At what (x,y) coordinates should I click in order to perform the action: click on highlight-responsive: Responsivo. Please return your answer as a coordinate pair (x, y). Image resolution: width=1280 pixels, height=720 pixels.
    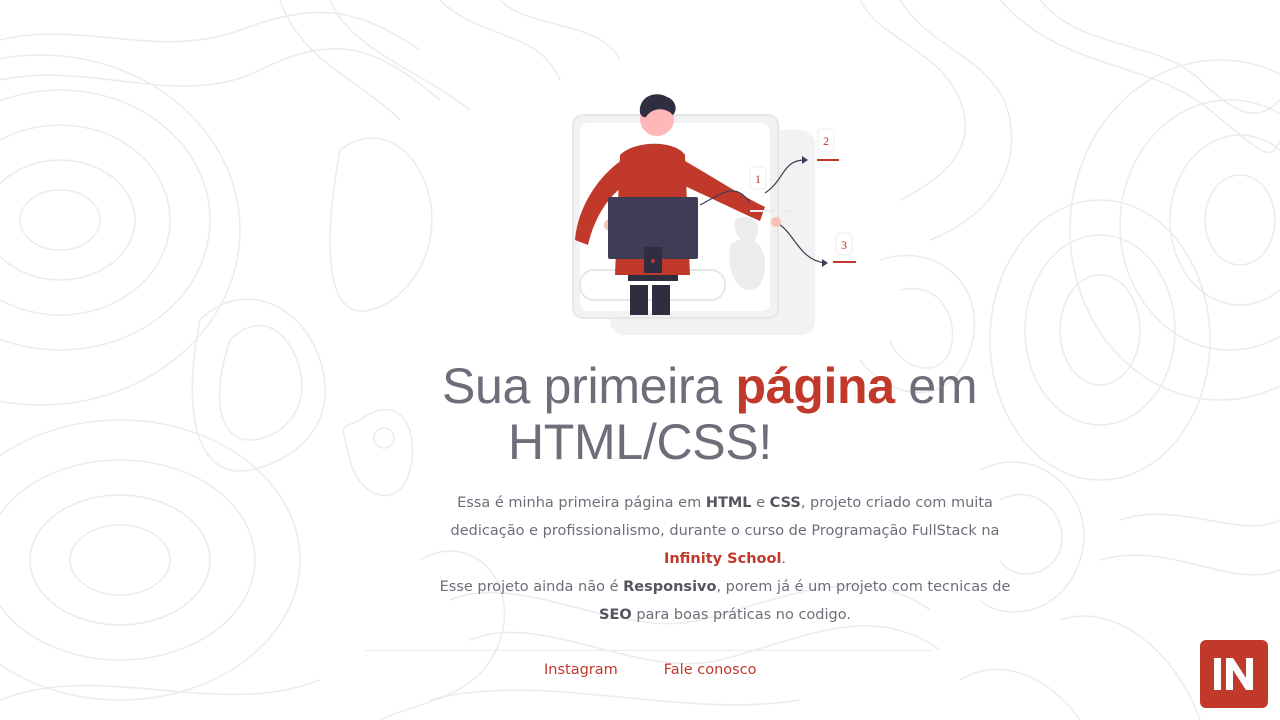
    Looking at the image, I should click on (670, 587).